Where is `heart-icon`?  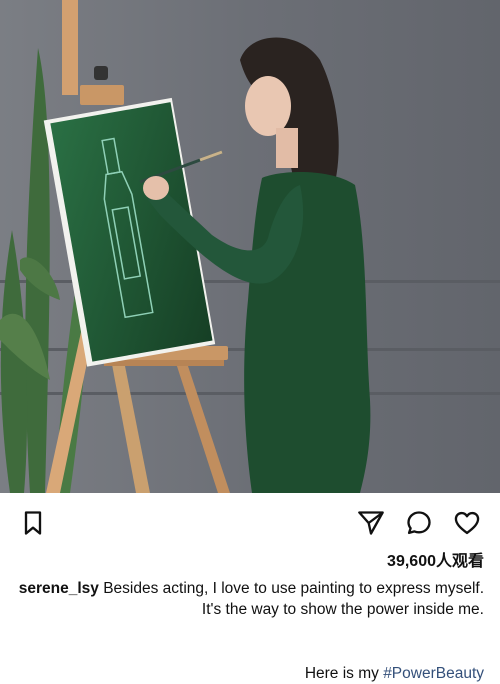 heart-icon is located at coordinates (467, 523).